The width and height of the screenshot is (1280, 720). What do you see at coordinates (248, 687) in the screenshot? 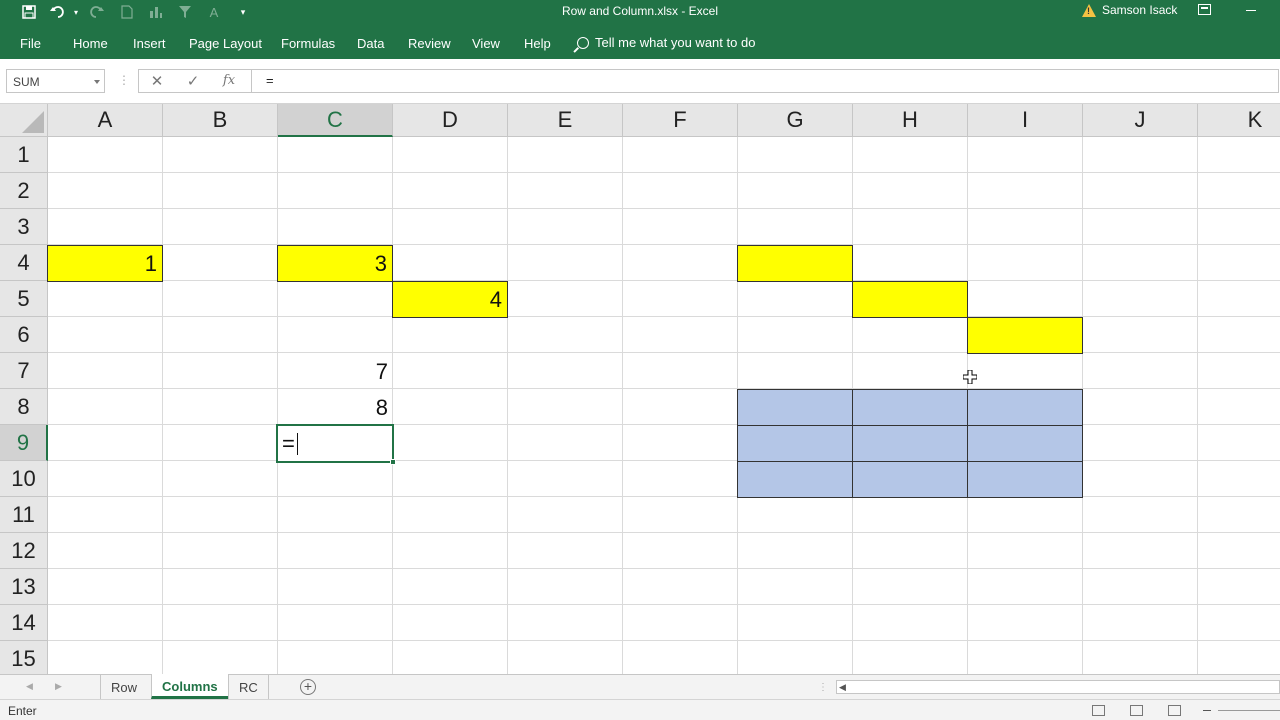
I see `sheet-tab-rc: RC` at bounding box center [248, 687].